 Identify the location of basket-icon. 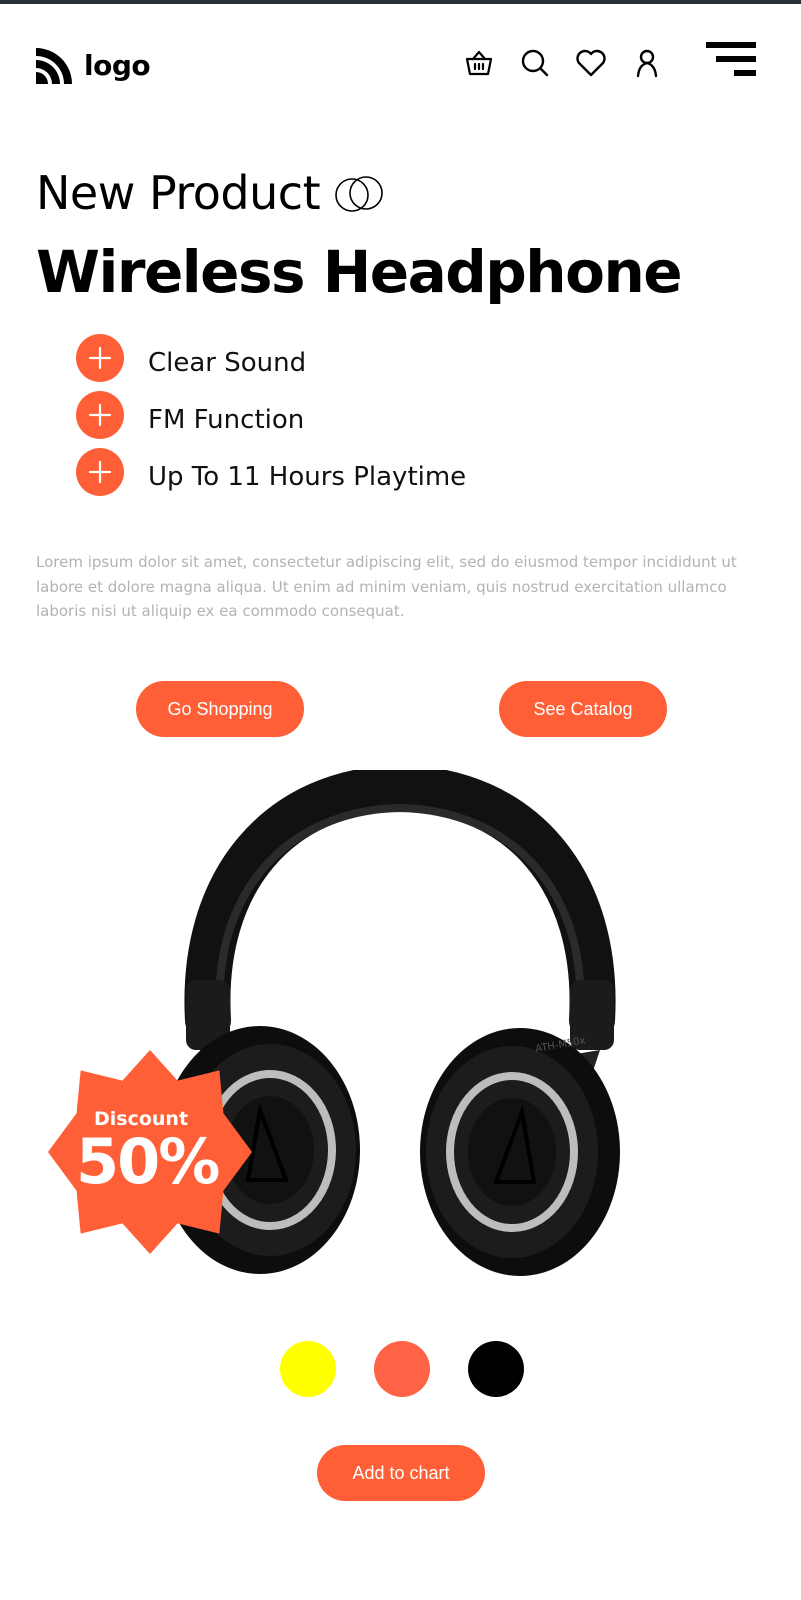
(479, 63).